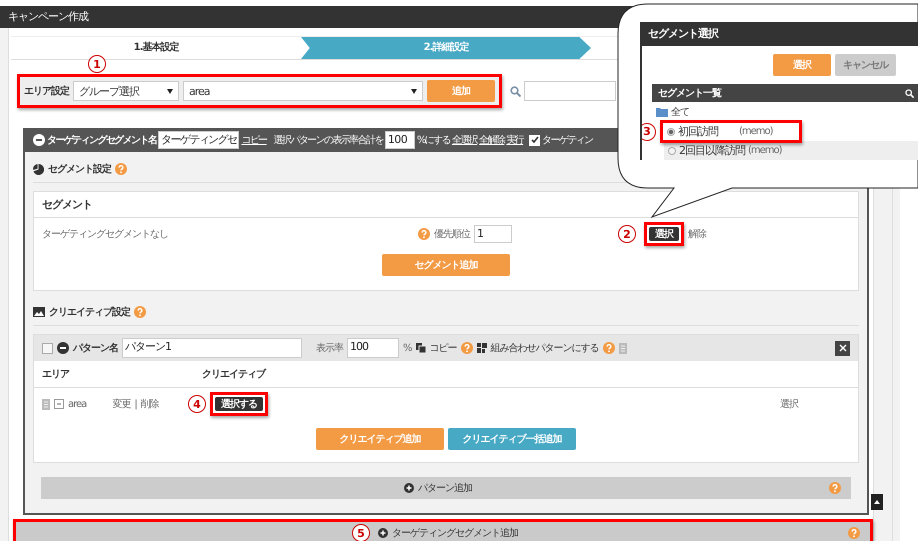  Describe the element at coordinates (126, 91) in the screenshot. I see `group-select: グループ選択` at that location.